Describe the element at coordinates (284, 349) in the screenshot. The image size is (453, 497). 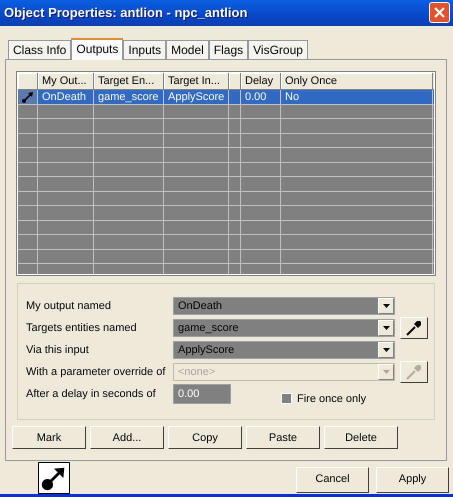
I see `dropdown: ApplyScore` at that location.